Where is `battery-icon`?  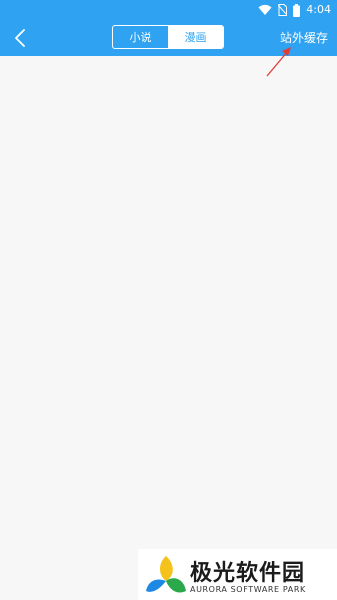 battery-icon is located at coordinates (297, 10).